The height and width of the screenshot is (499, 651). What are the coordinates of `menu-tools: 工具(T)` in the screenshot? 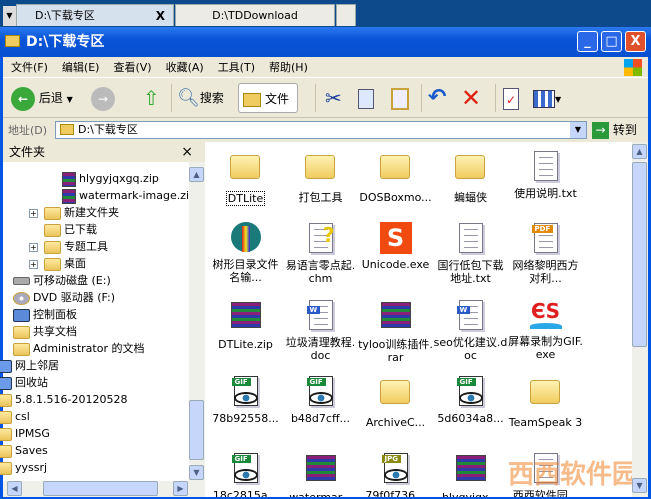 It's located at (236, 67).